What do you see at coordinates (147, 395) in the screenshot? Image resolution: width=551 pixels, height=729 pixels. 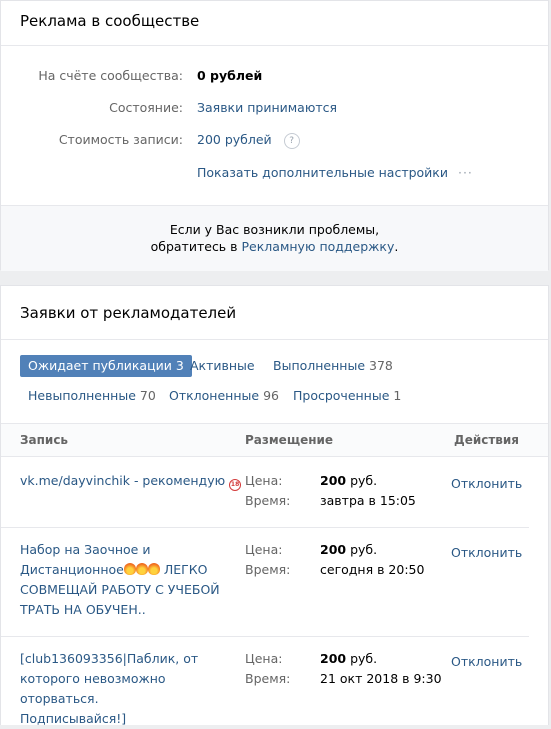 I see `tab-count: 70` at bounding box center [147, 395].